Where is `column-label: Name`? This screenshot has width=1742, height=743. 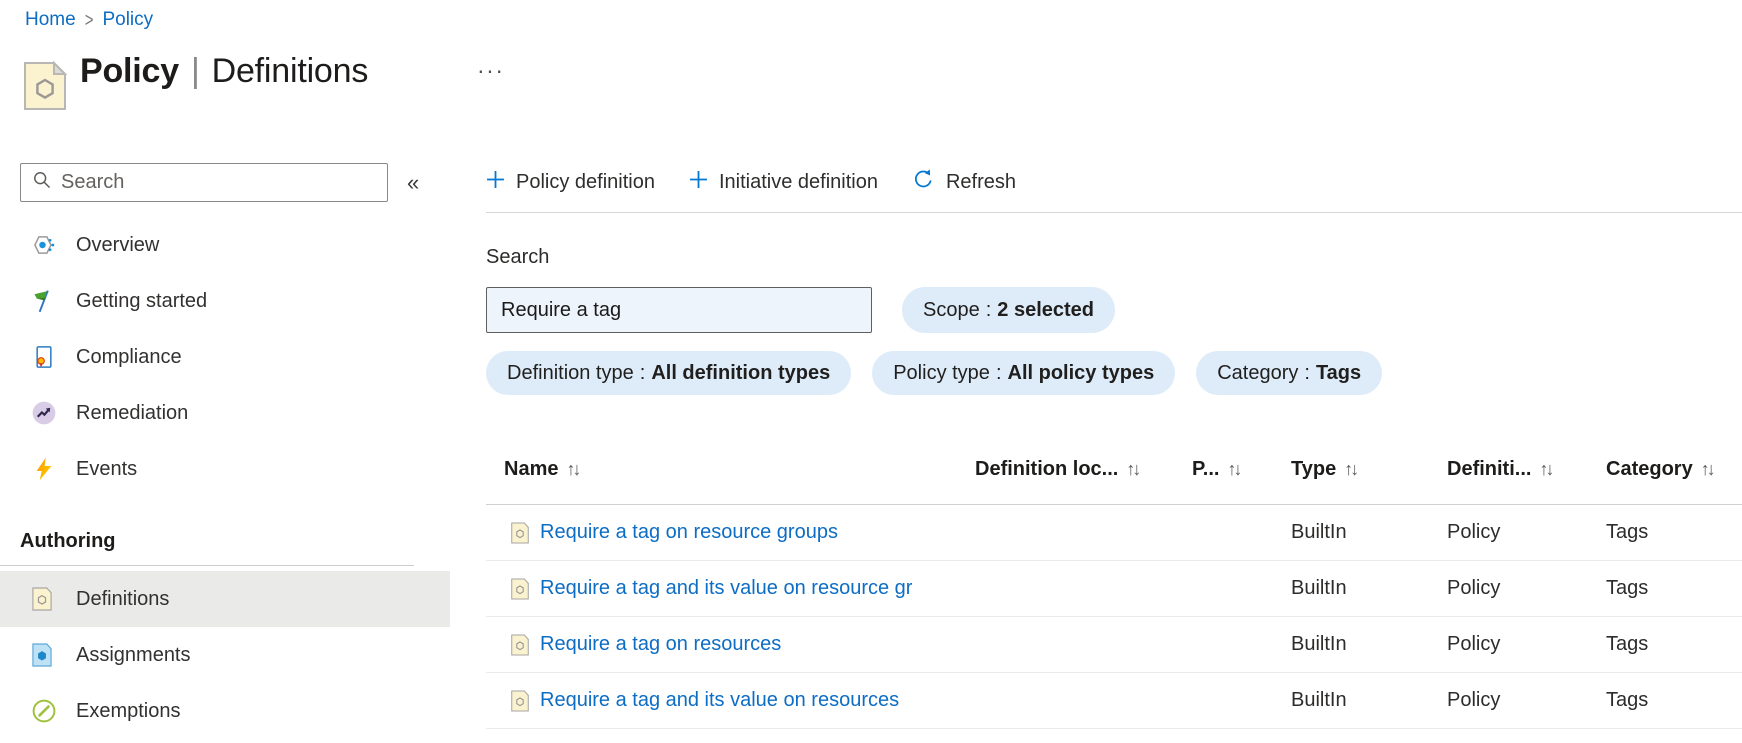
column-label: Name is located at coordinates (531, 469).